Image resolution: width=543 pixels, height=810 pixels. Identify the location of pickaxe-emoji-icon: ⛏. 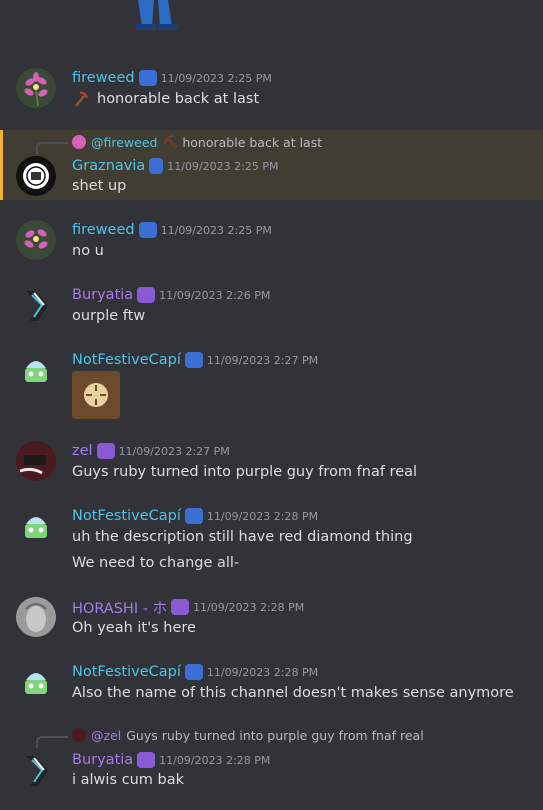
(170, 141).